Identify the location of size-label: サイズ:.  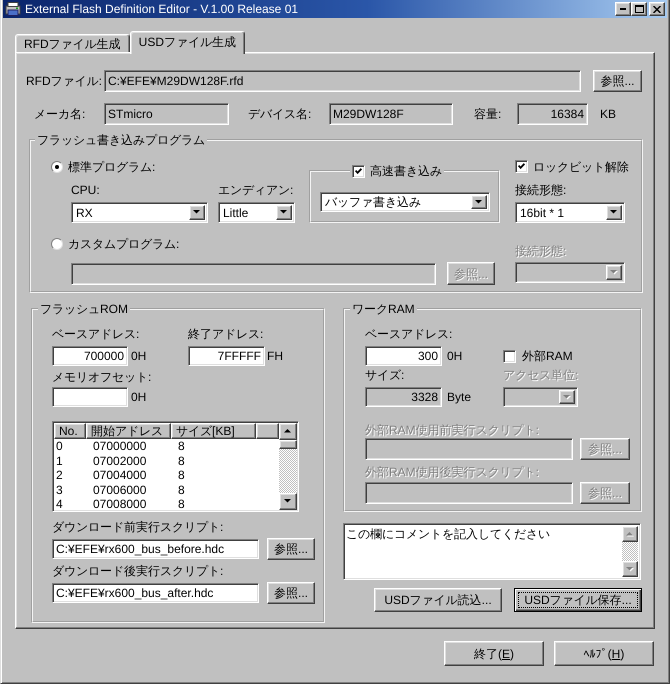
(384, 375).